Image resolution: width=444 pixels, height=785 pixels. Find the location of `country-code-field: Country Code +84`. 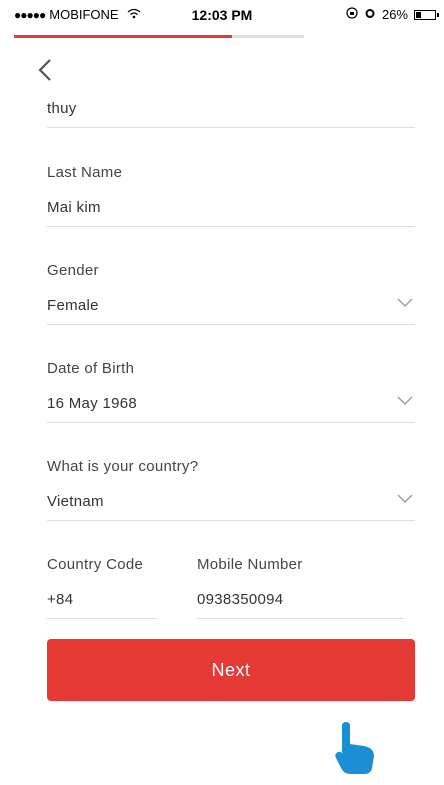

country-code-field: Country Code +84 is located at coordinates (102, 587).